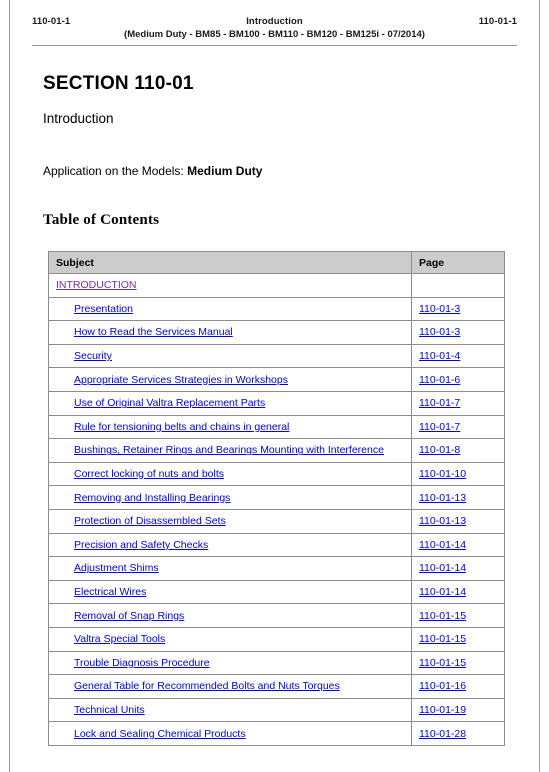  I want to click on table-row: Precision and Safety Checks 110-01-14, so click(276, 545).